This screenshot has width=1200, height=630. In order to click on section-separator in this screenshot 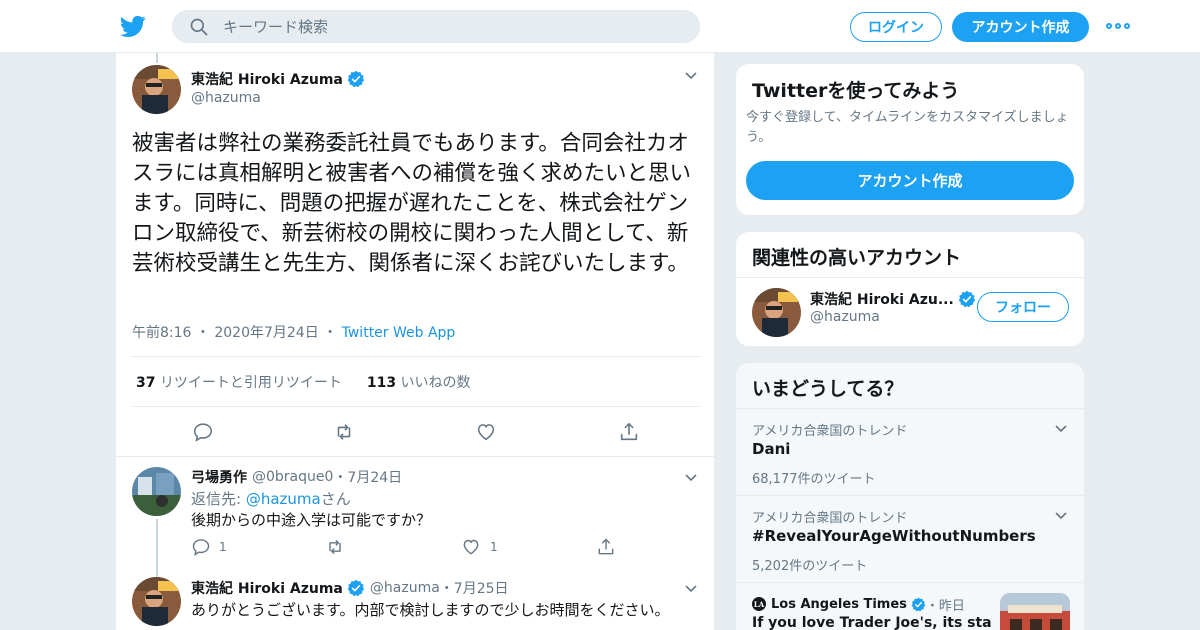, I will do `click(415, 461)`.